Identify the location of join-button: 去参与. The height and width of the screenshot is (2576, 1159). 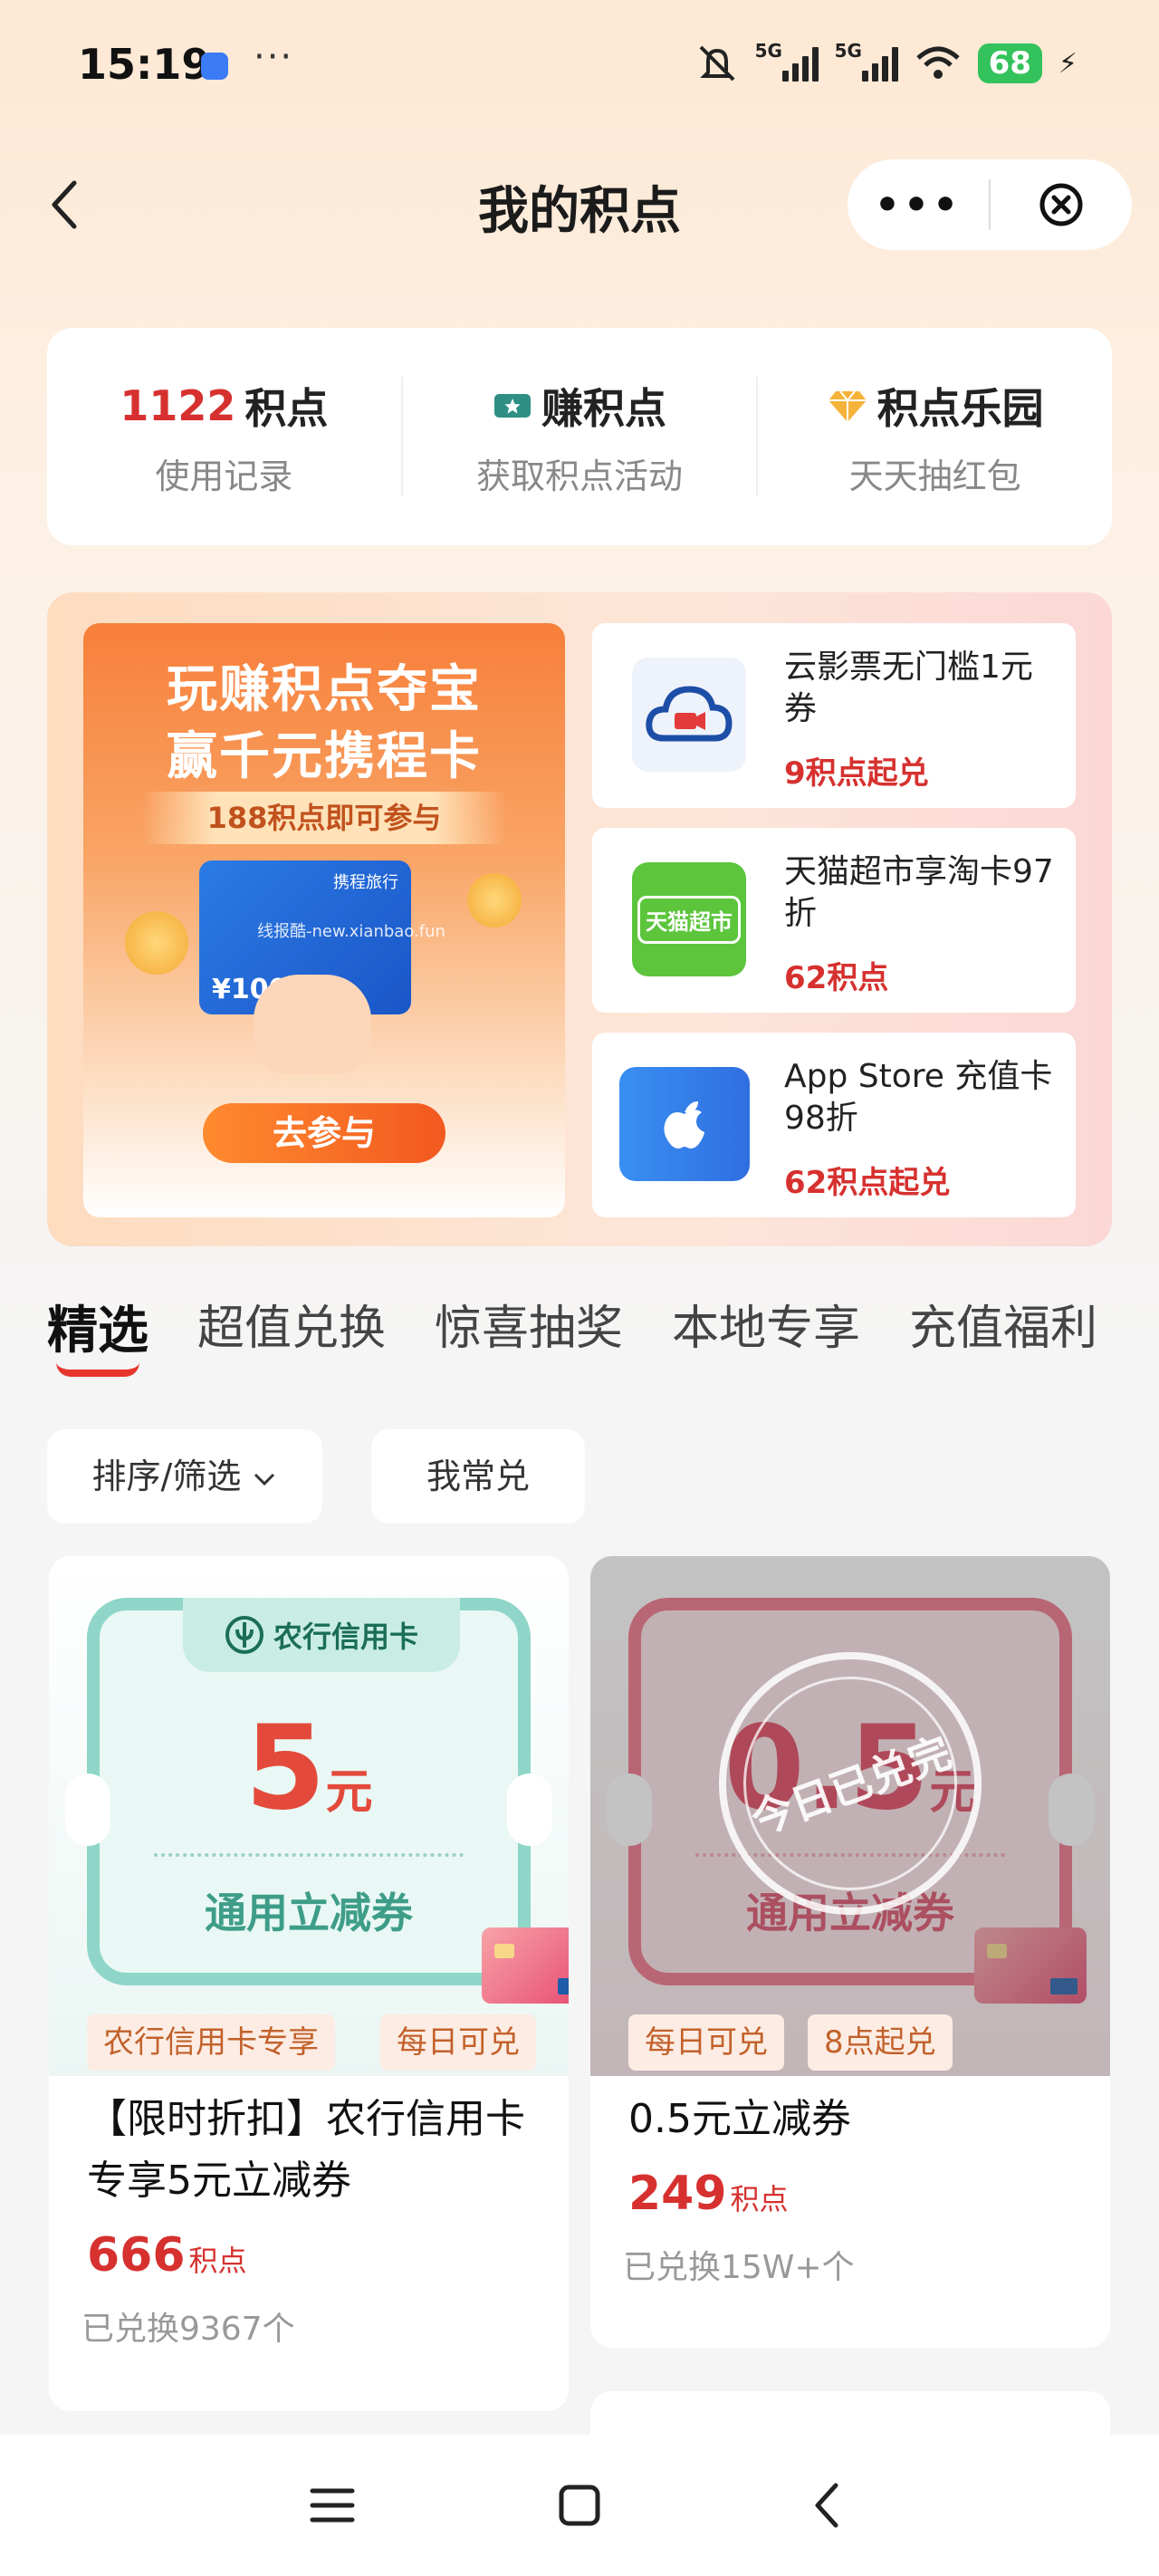
(324, 1133).